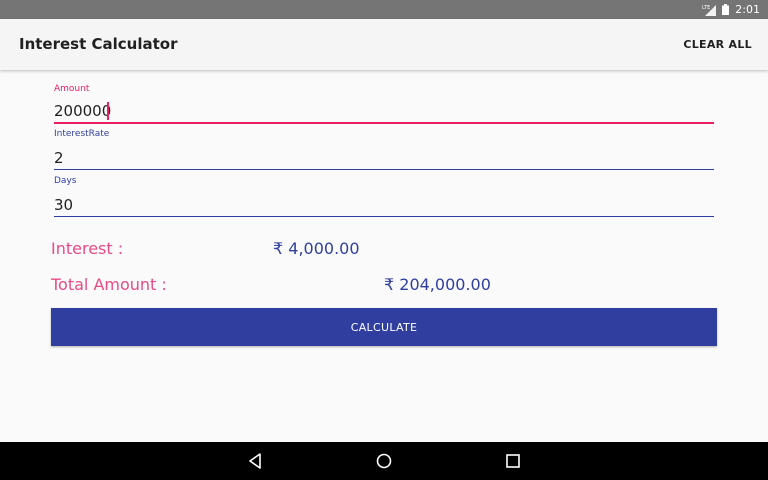 The width and height of the screenshot is (768, 480). I want to click on interest-rate-input, so click(384, 158).